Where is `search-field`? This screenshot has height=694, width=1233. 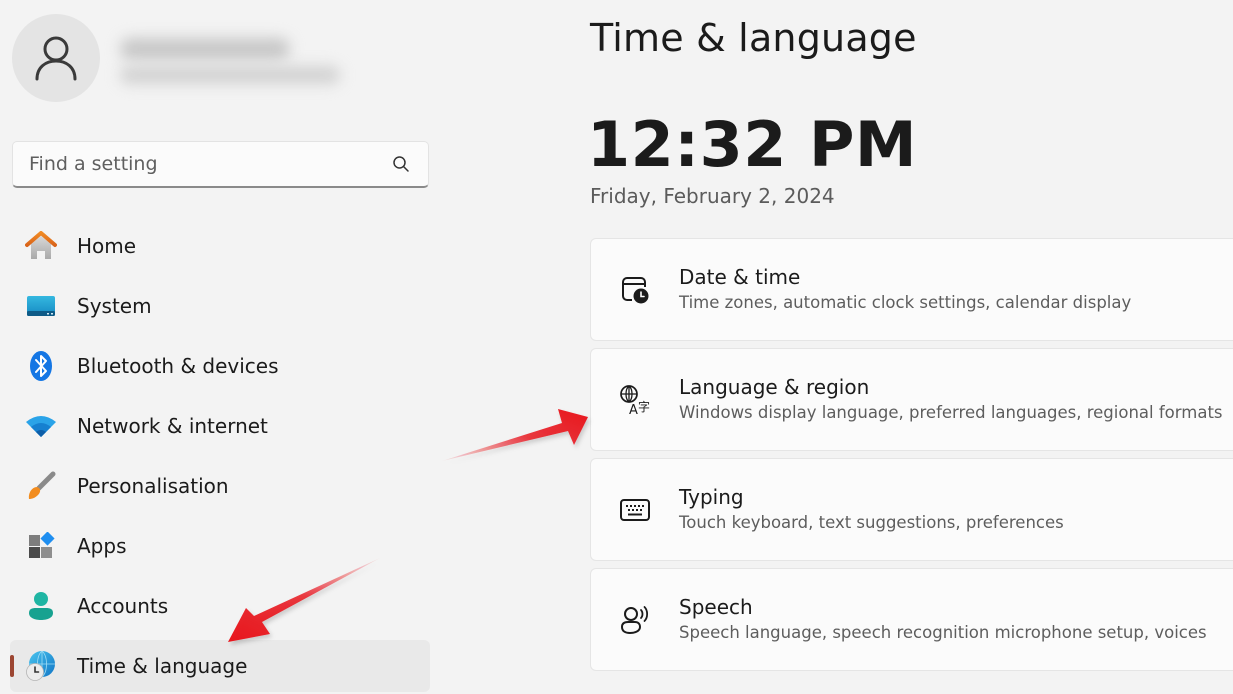 search-field is located at coordinates (220, 164).